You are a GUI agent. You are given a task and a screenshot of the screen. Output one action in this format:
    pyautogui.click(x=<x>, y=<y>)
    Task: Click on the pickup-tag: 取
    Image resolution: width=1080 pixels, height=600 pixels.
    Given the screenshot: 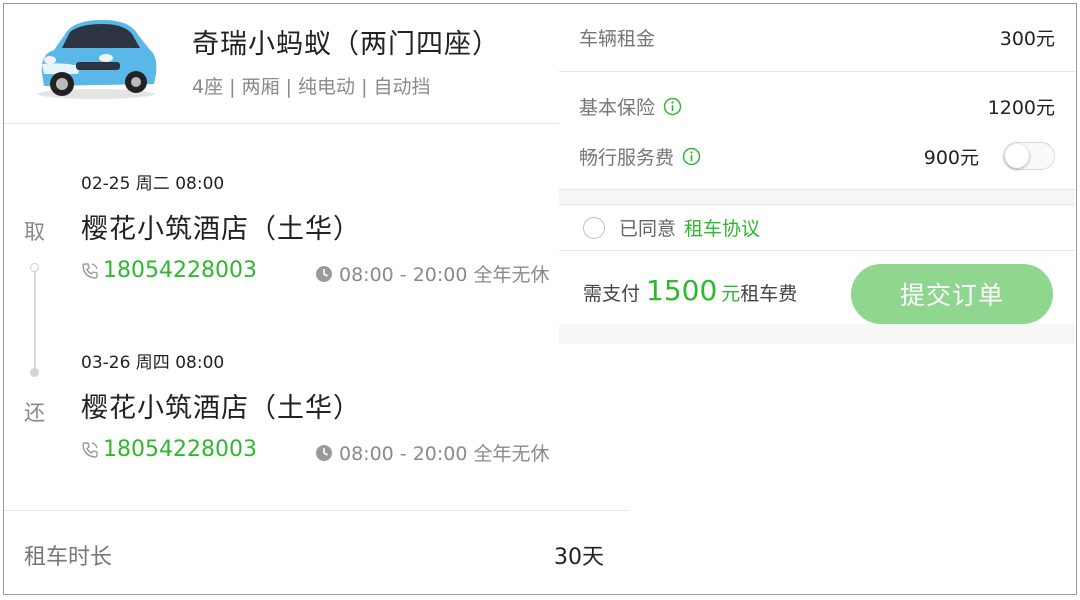 What is the action you would take?
    pyautogui.click(x=34, y=232)
    